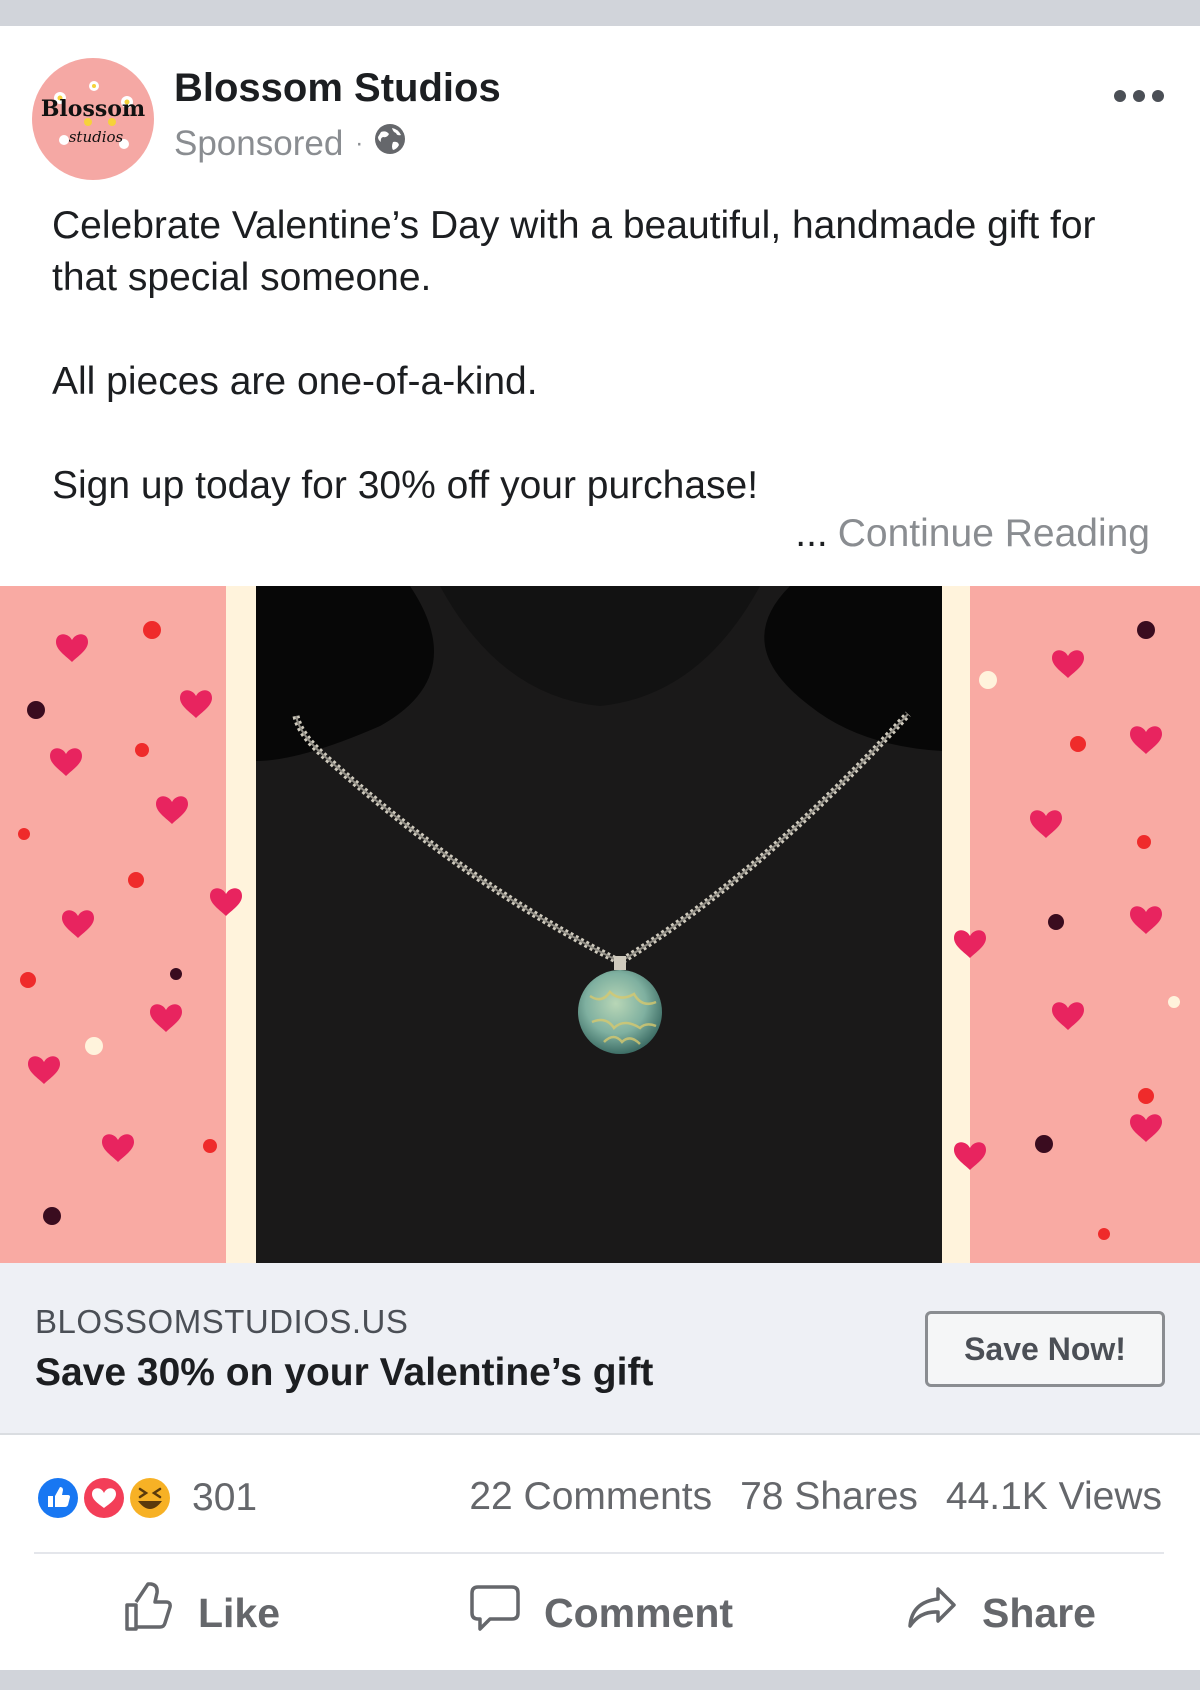  I want to click on engagement-stats: 22 Comments 78 Shares 44.1K Views, so click(815, 1497).